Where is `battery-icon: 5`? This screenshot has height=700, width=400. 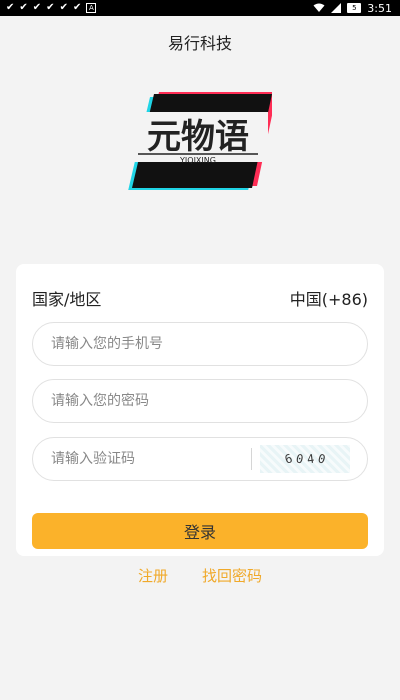
battery-icon: 5 is located at coordinates (354, 8).